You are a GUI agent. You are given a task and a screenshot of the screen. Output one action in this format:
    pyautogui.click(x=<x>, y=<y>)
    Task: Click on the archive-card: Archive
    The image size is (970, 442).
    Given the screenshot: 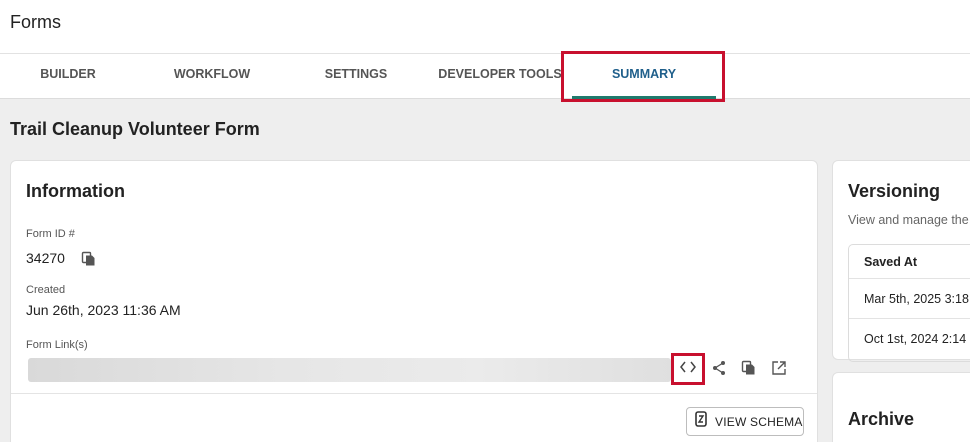 What is the action you would take?
    pyautogui.click(x=901, y=407)
    